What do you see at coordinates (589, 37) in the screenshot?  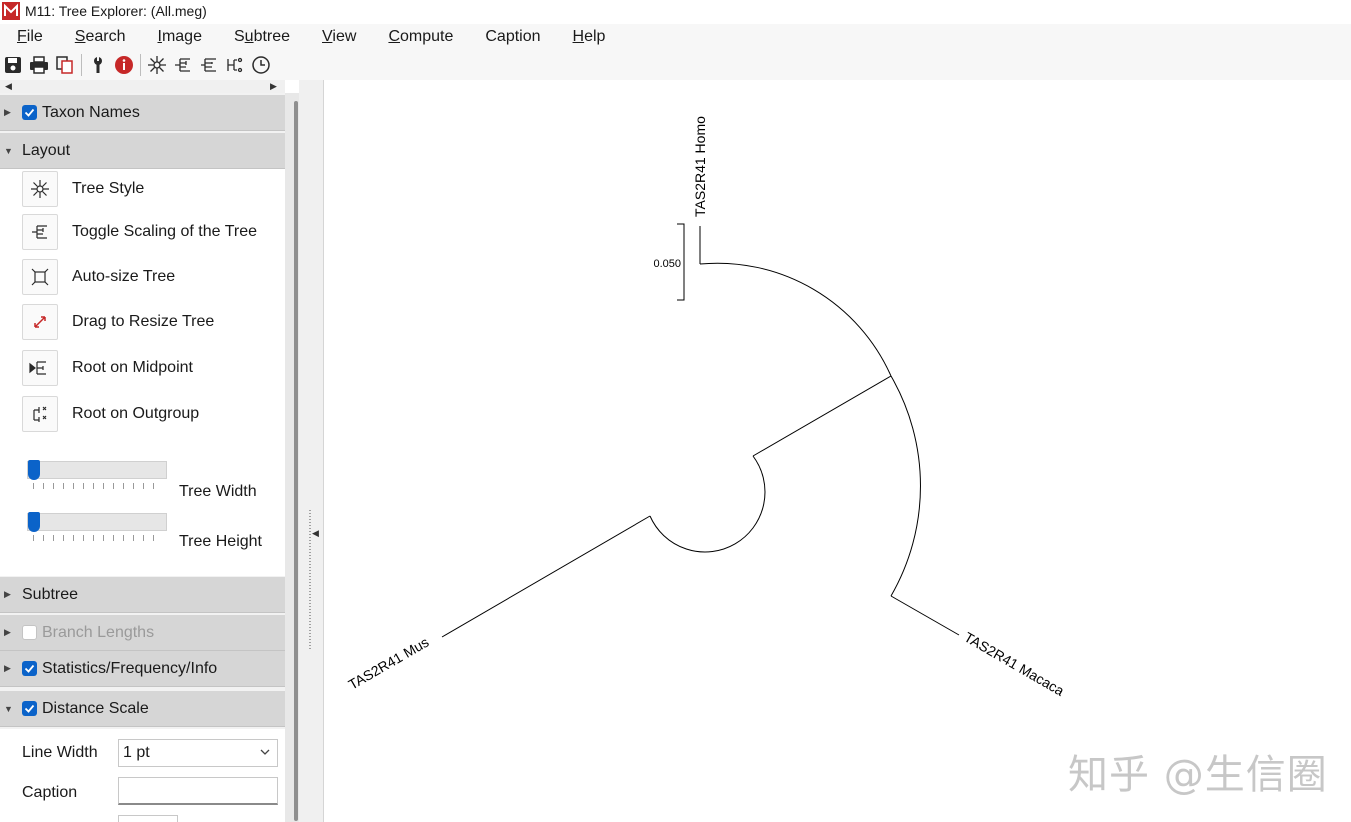 I see `menu-help: Help` at bounding box center [589, 37].